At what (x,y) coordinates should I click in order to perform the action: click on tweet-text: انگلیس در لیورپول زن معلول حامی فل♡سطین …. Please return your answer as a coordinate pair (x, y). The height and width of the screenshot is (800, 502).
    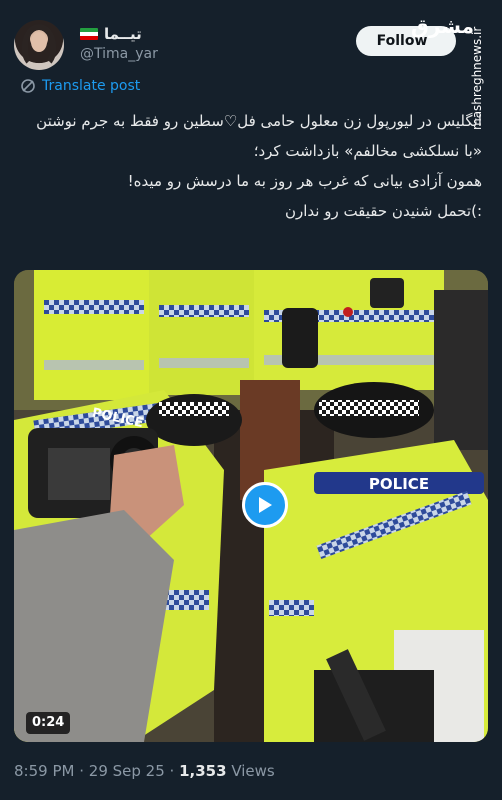
    Looking at the image, I should click on (251, 166).